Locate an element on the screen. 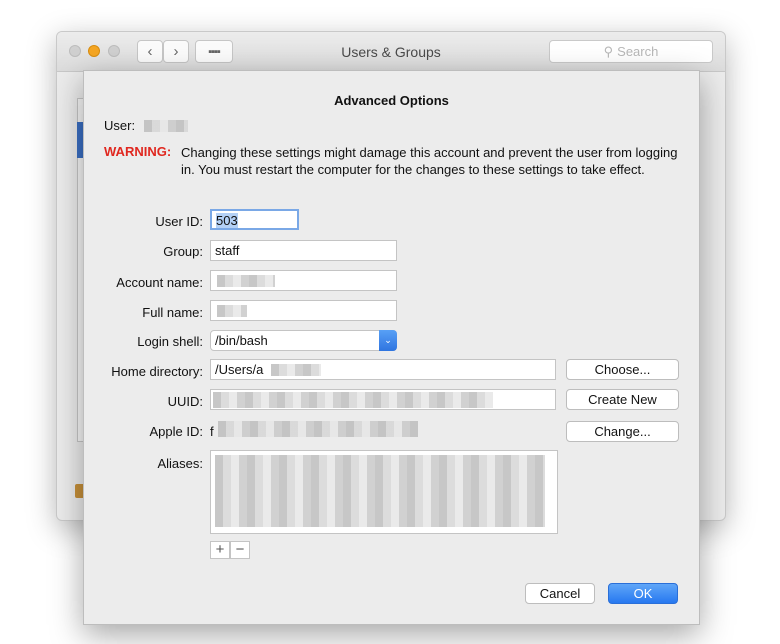 Image resolution: width=780 pixels, height=644 pixels. search-icon: ⚲ is located at coordinates (608, 51).